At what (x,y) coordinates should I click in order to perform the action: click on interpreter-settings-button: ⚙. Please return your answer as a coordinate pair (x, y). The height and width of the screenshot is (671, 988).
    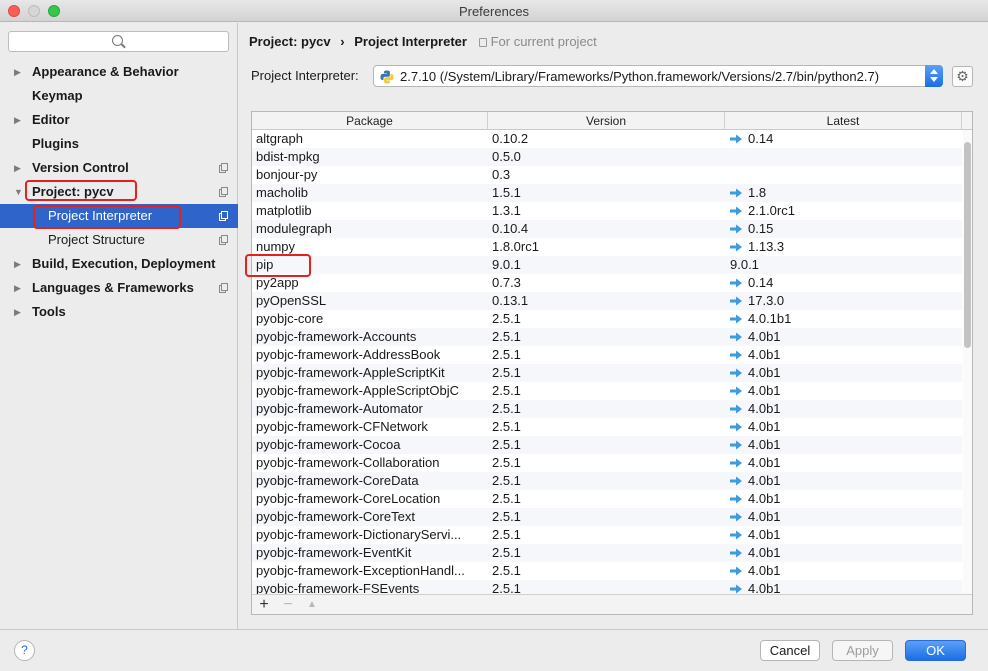
    Looking at the image, I should click on (962, 76).